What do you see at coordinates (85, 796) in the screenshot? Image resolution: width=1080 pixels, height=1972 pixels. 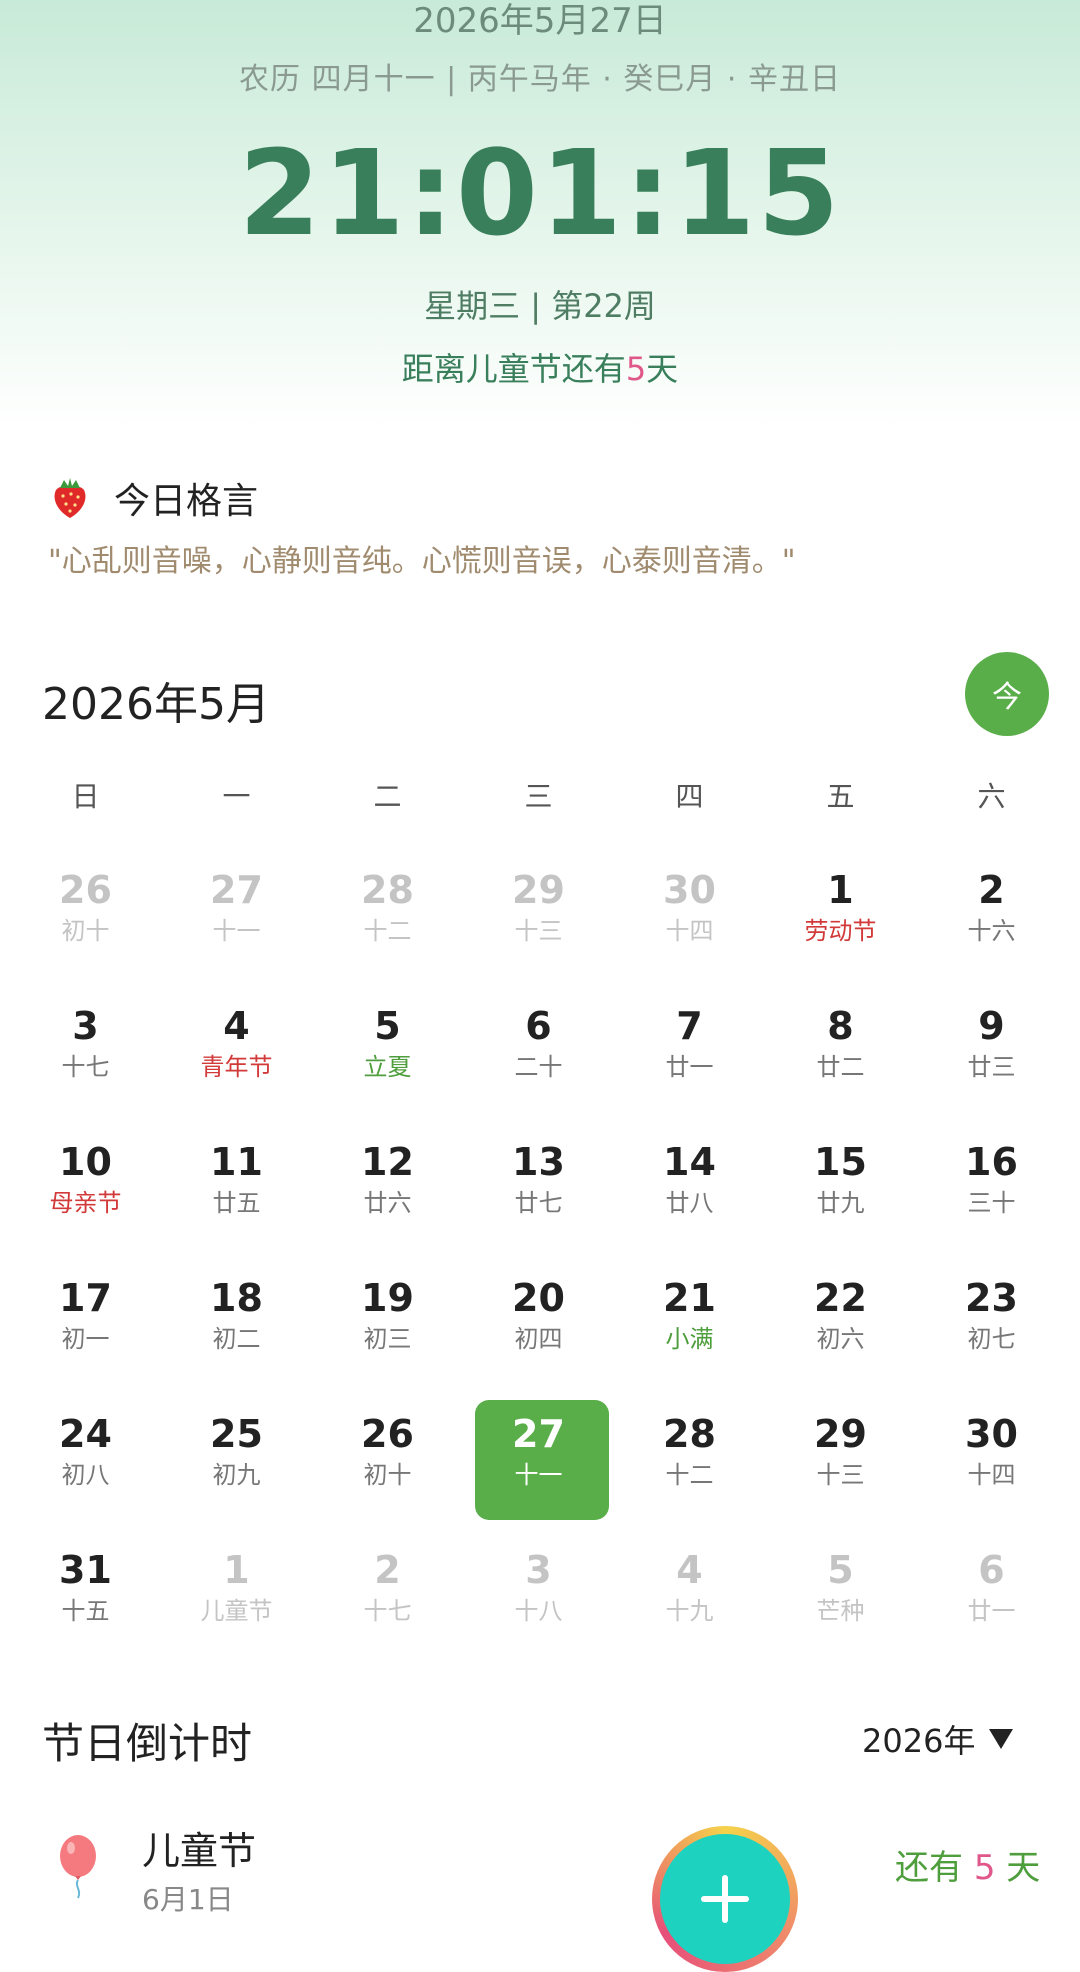 I see `weekday-label: 日` at bounding box center [85, 796].